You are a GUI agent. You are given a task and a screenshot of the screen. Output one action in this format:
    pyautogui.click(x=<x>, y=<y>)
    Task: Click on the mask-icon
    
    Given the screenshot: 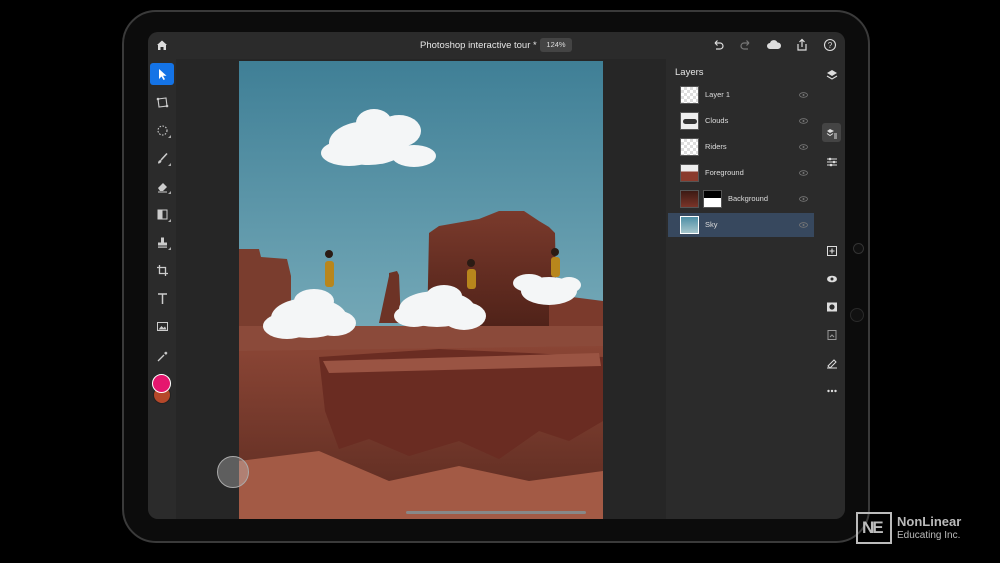 What is the action you would take?
    pyautogui.click(x=831, y=306)
    